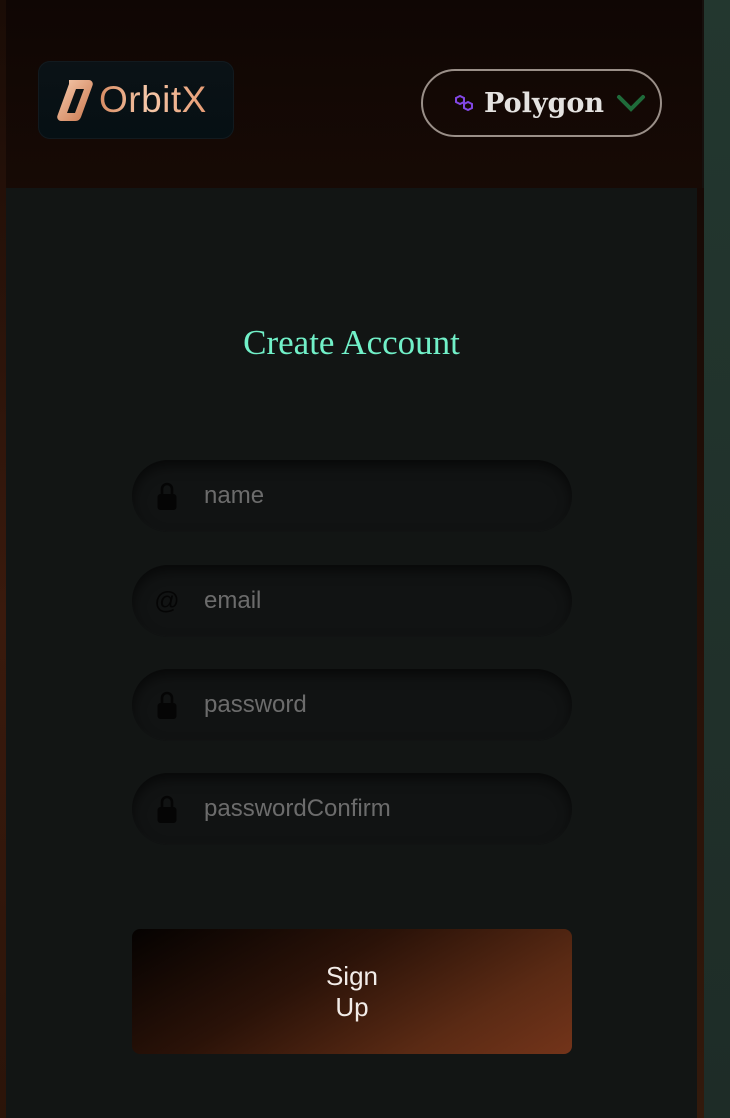 This screenshot has width=730, height=1118. Describe the element at coordinates (464, 103) in the screenshot. I see `polygon-icon` at that location.